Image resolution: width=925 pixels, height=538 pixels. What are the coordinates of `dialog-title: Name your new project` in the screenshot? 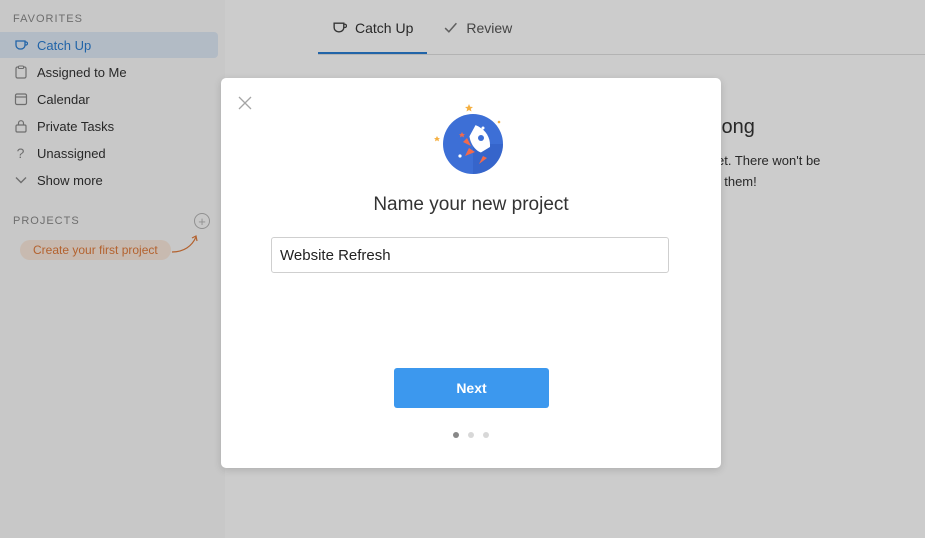 It's located at (471, 204).